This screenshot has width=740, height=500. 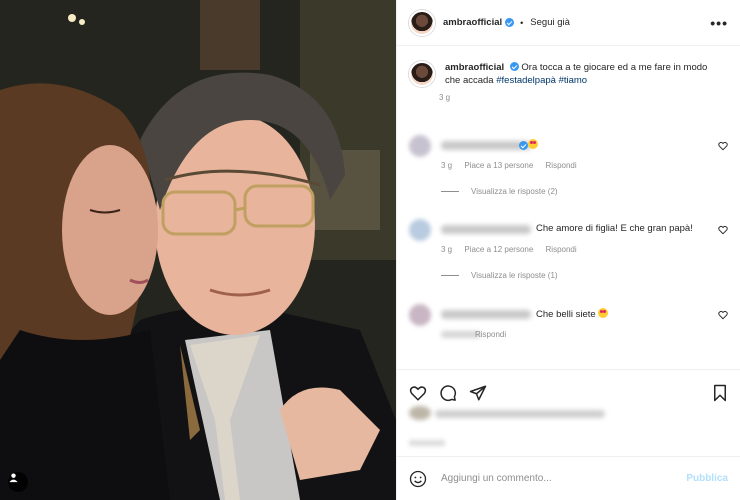 I want to click on more-horizontal-icon: •••, so click(x=719, y=23).